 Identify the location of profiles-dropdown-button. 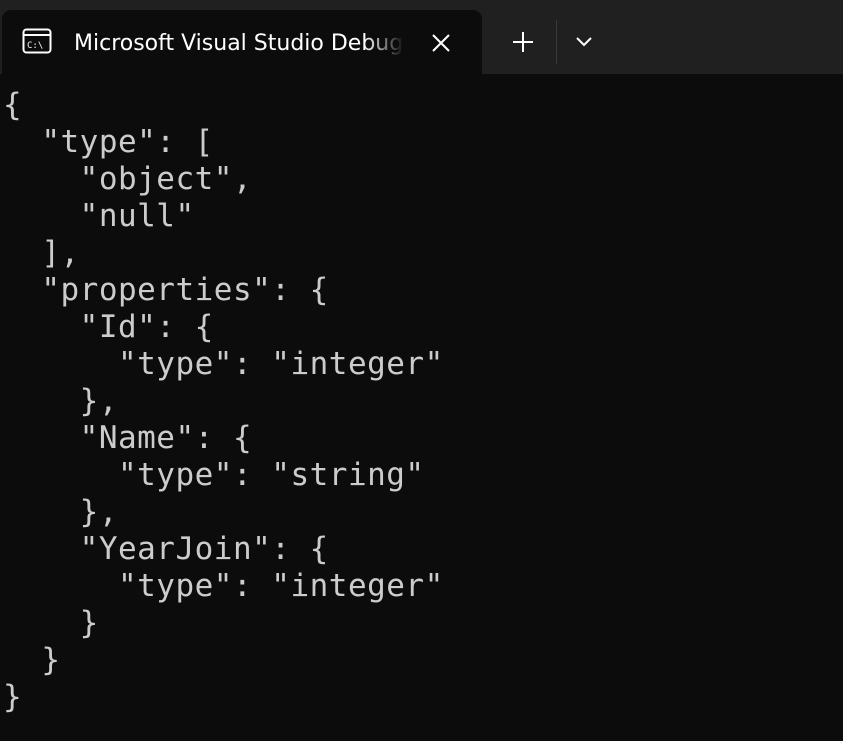
(584, 42).